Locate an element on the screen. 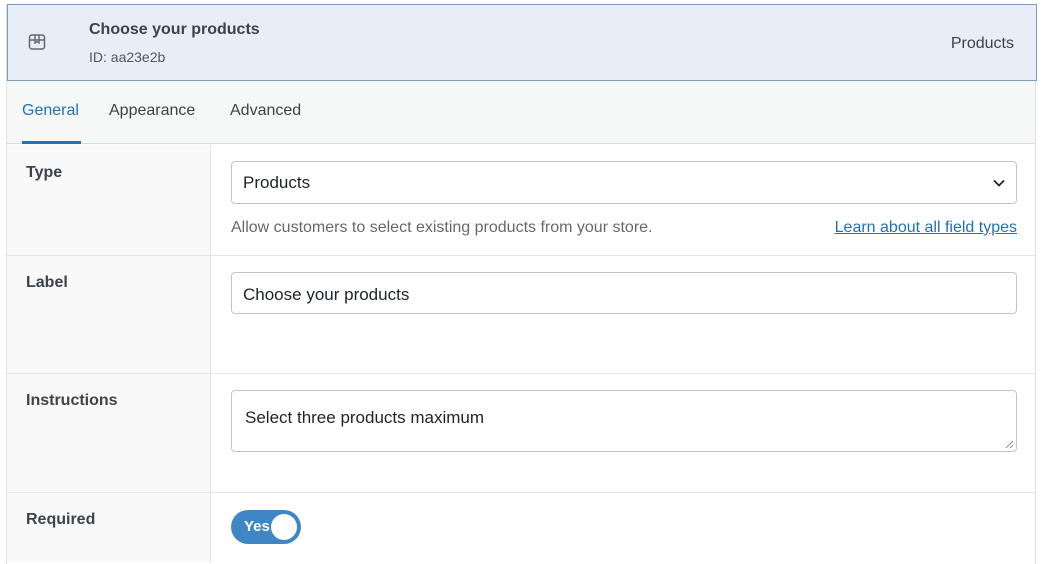 Image resolution: width=1049 pixels, height=564 pixels. row-label-column: Instructions is located at coordinates (109, 433).